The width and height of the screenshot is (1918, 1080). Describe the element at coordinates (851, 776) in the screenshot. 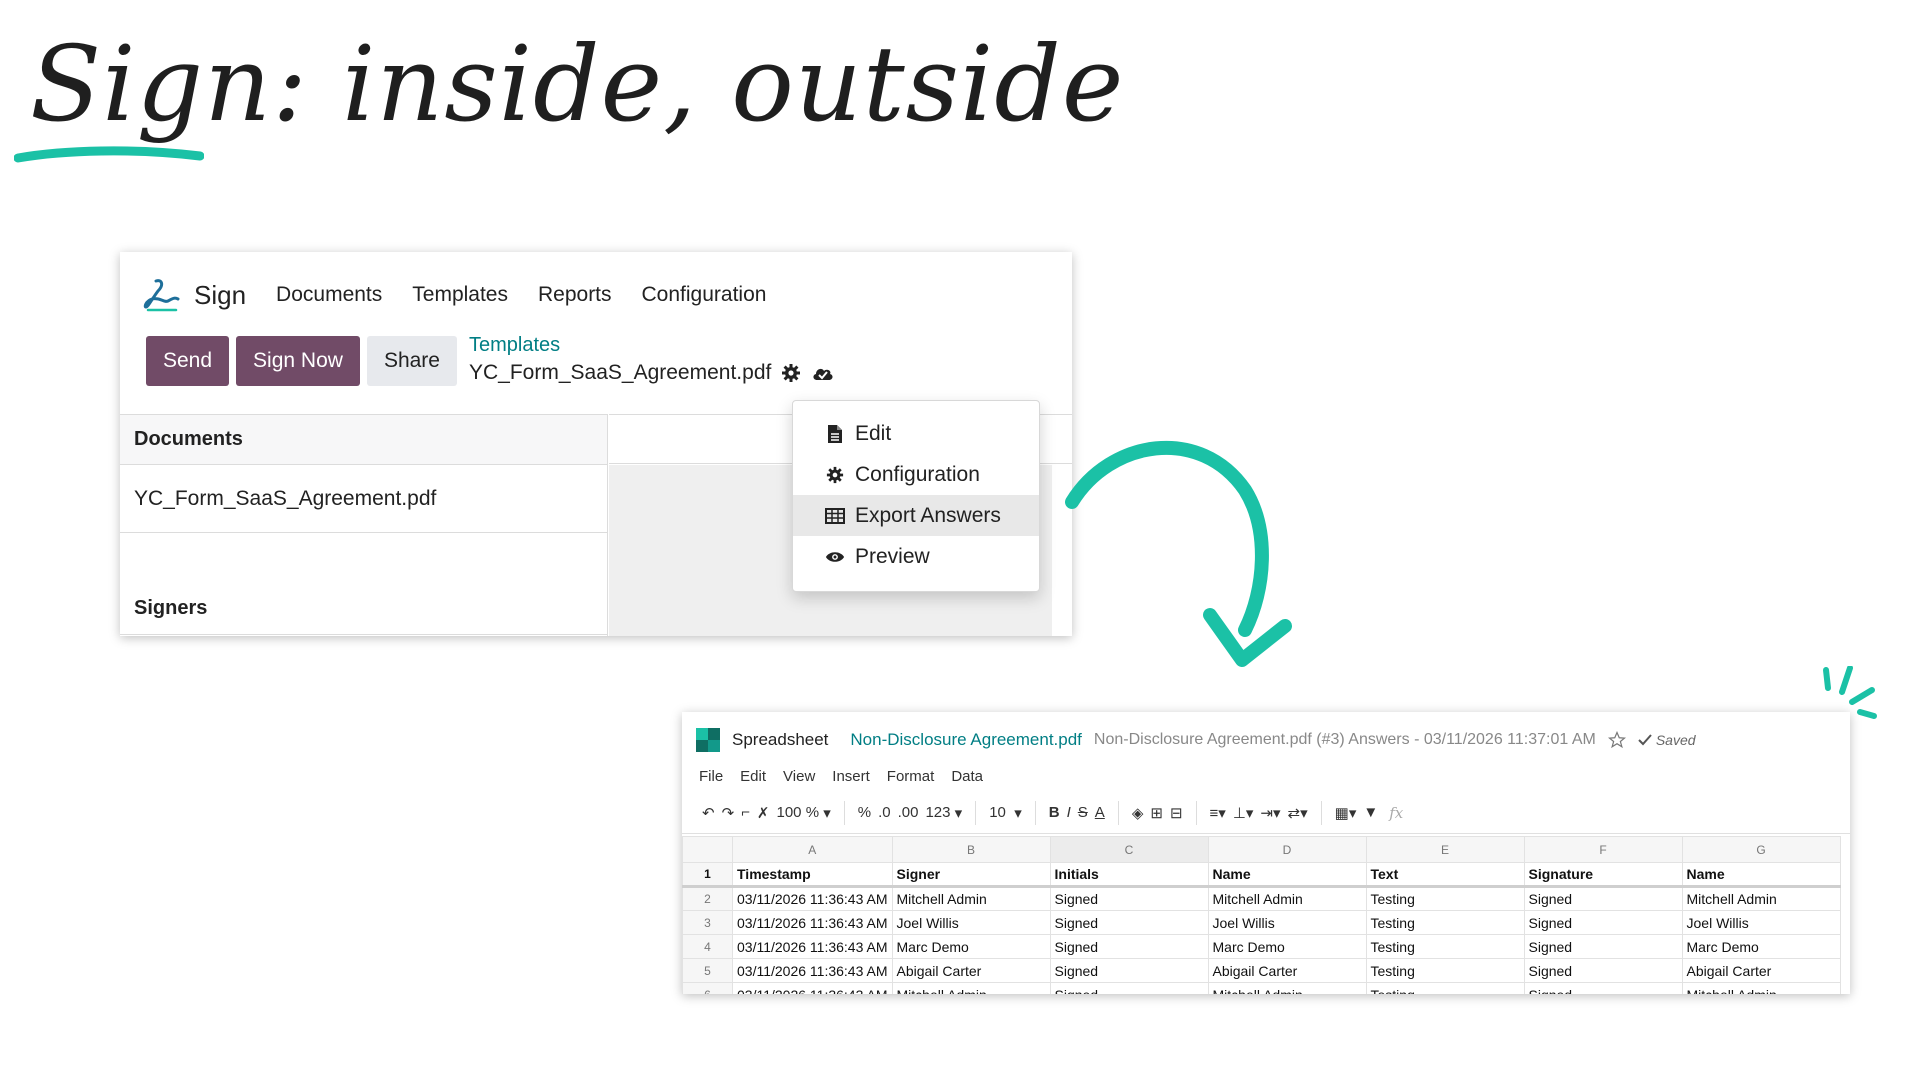

I see `menu-insert: Insert` at that location.